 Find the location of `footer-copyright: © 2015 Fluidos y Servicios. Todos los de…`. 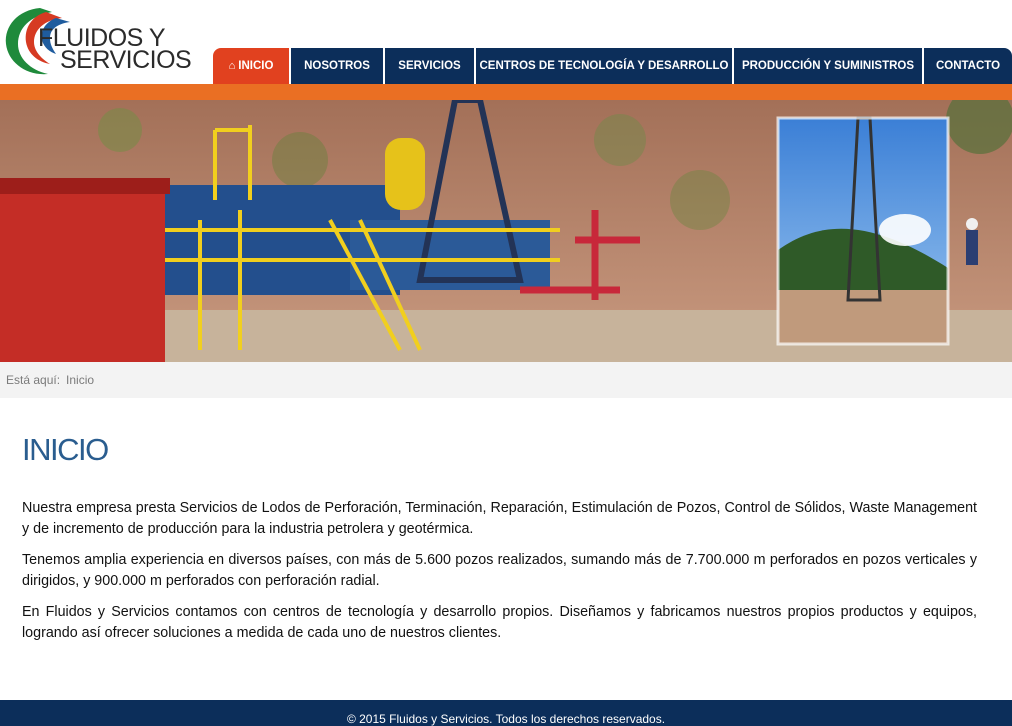

footer-copyright: © 2015 Fluidos y Servicios. Todos los de… is located at coordinates (506, 719).